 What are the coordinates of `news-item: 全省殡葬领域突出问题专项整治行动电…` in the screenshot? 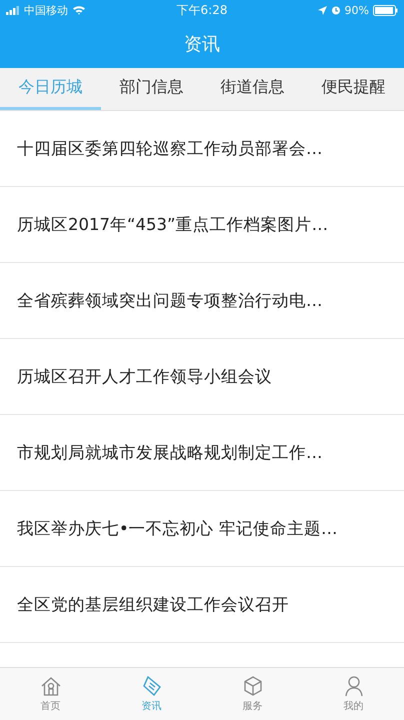 It's located at (202, 301).